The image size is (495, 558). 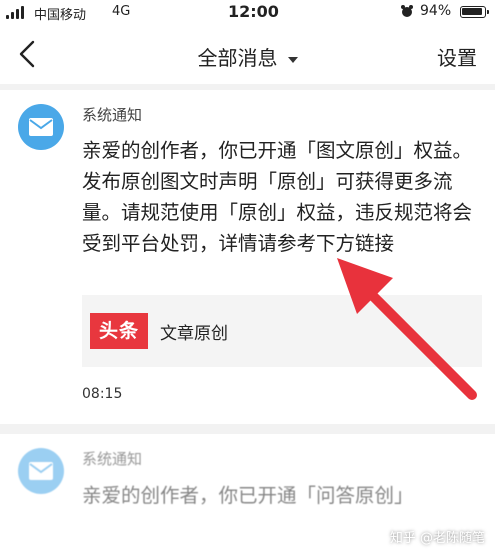 What do you see at coordinates (121, 11) in the screenshot?
I see `network-type: 4G` at bounding box center [121, 11].